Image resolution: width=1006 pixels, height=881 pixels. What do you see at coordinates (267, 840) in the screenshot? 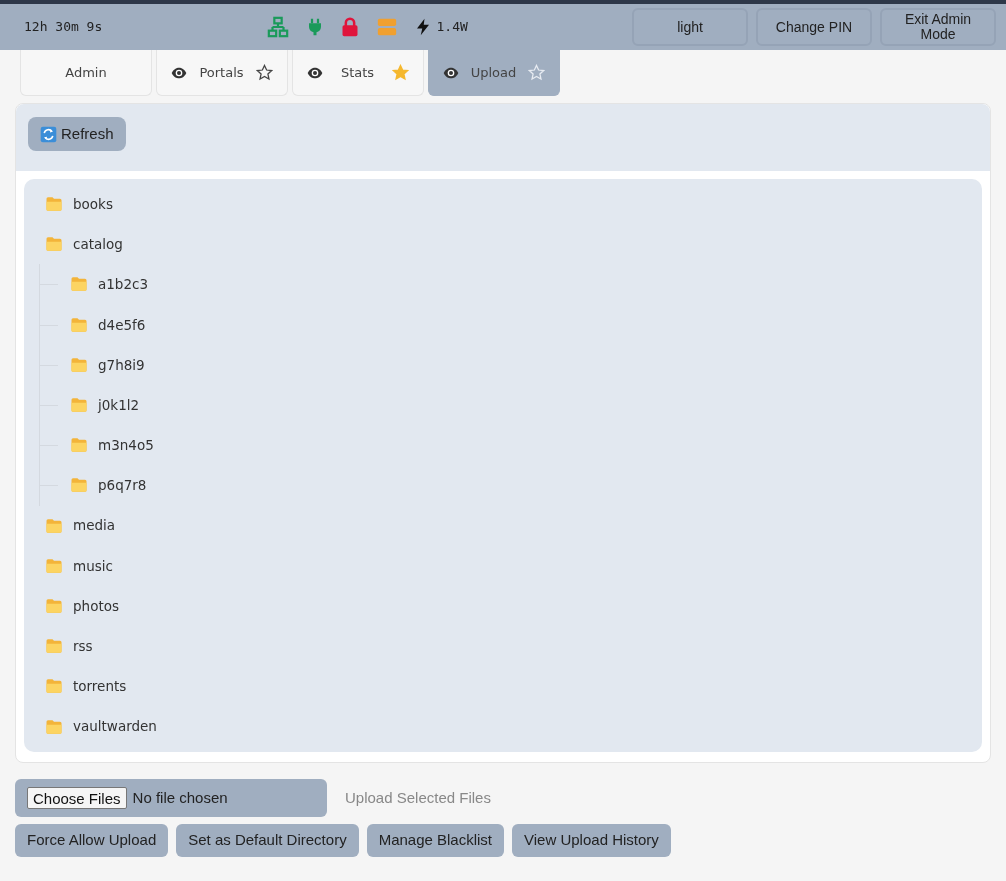
I see `action-button: Set as Default Directory` at bounding box center [267, 840].